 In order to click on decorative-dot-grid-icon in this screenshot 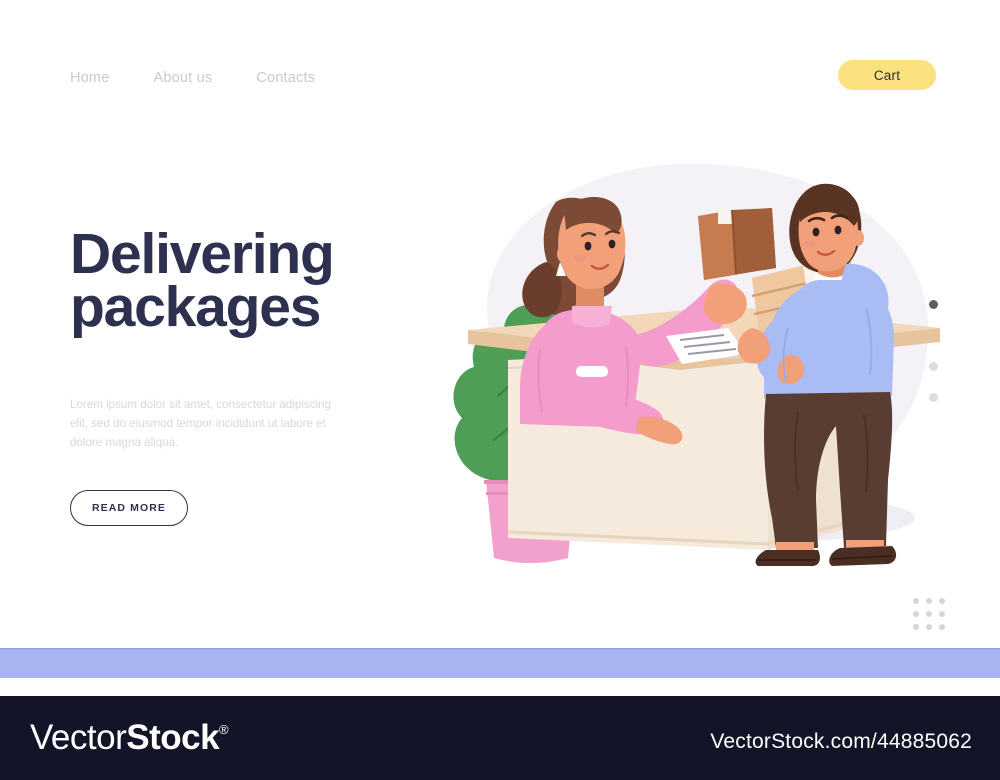, I will do `click(929, 614)`.